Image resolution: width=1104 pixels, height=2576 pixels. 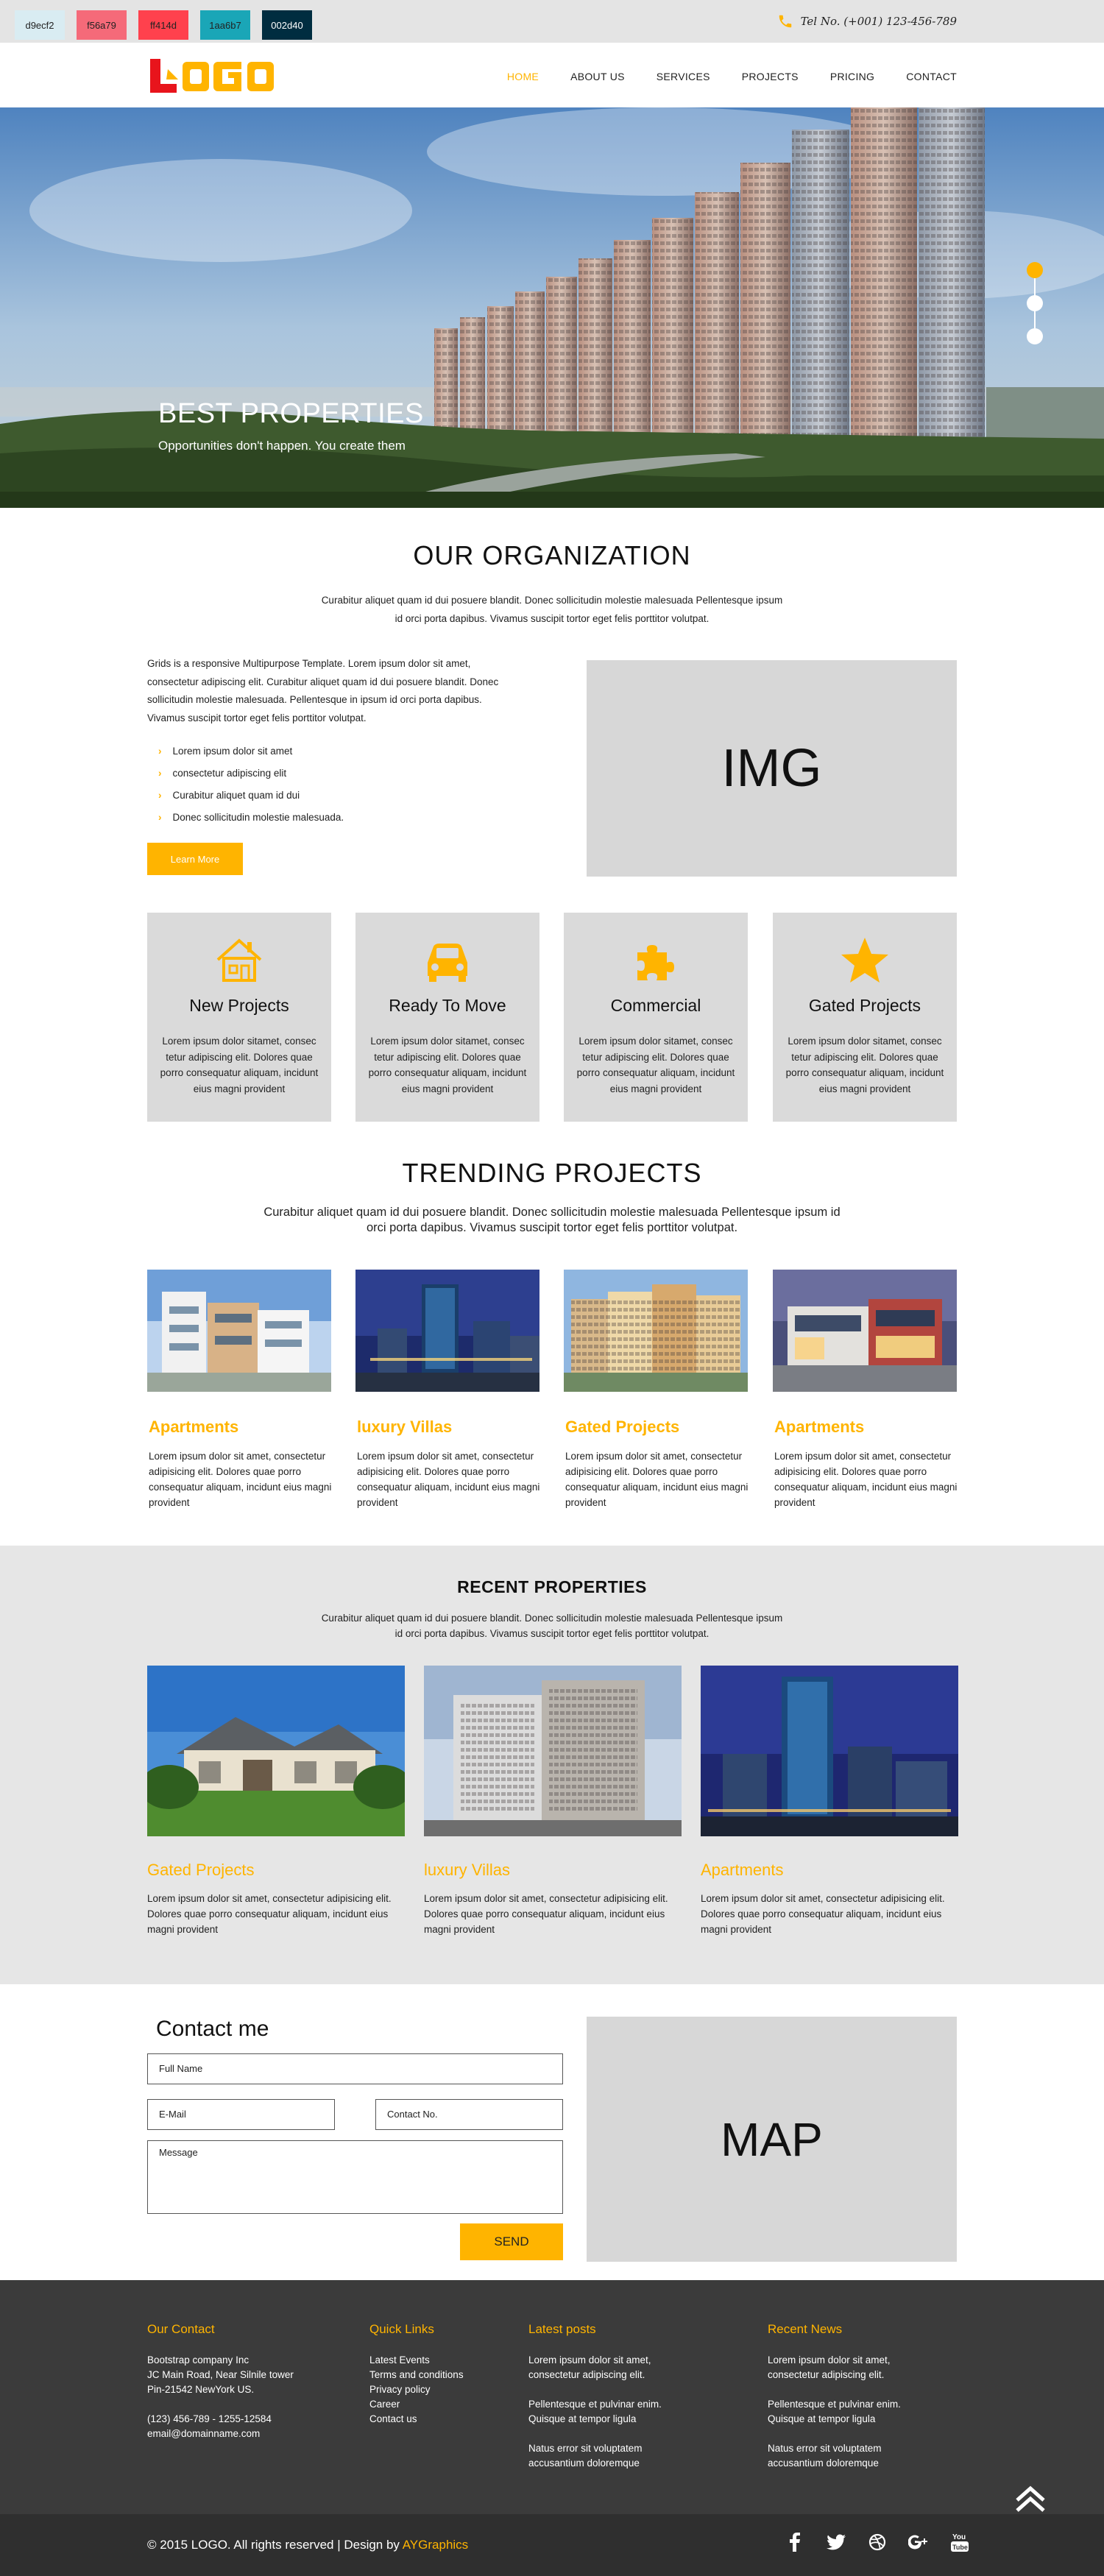 What do you see at coordinates (448, 1427) in the screenshot?
I see `trending-item-title: luxury Villas` at bounding box center [448, 1427].